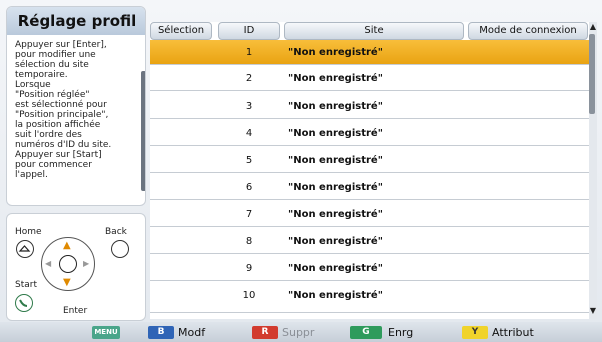 This screenshot has height=342, width=602. What do you see at coordinates (106, 332) in the screenshot?
I see `menu-key: MENU` at bounding box center [106, 332].